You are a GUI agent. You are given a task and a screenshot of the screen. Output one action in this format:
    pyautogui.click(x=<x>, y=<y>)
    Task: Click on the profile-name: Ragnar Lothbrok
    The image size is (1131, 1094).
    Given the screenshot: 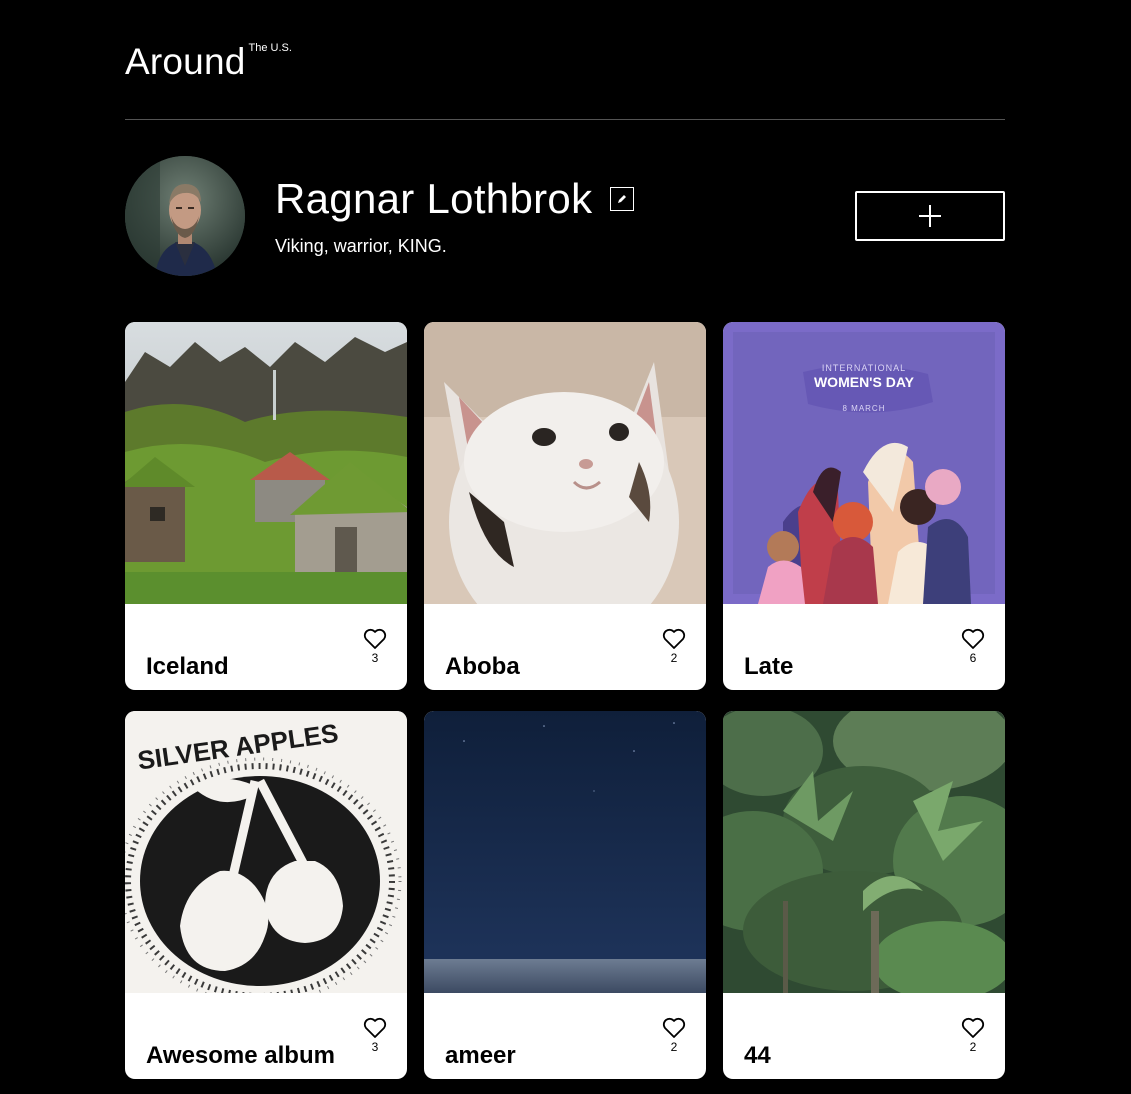 What is the action you would take?
    pyautogui.click(x=434, y=198)
    